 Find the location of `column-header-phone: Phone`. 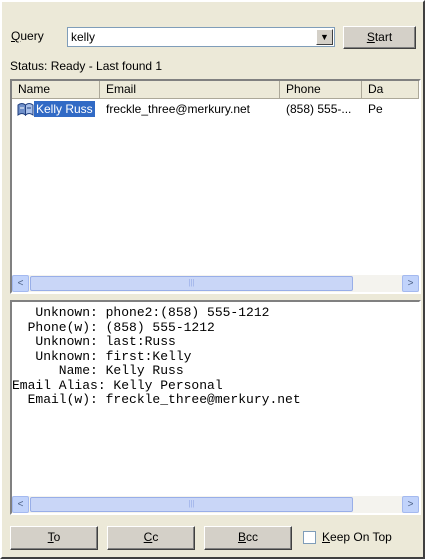

column-header-phone: Phone is located at coordinates (321, 90).